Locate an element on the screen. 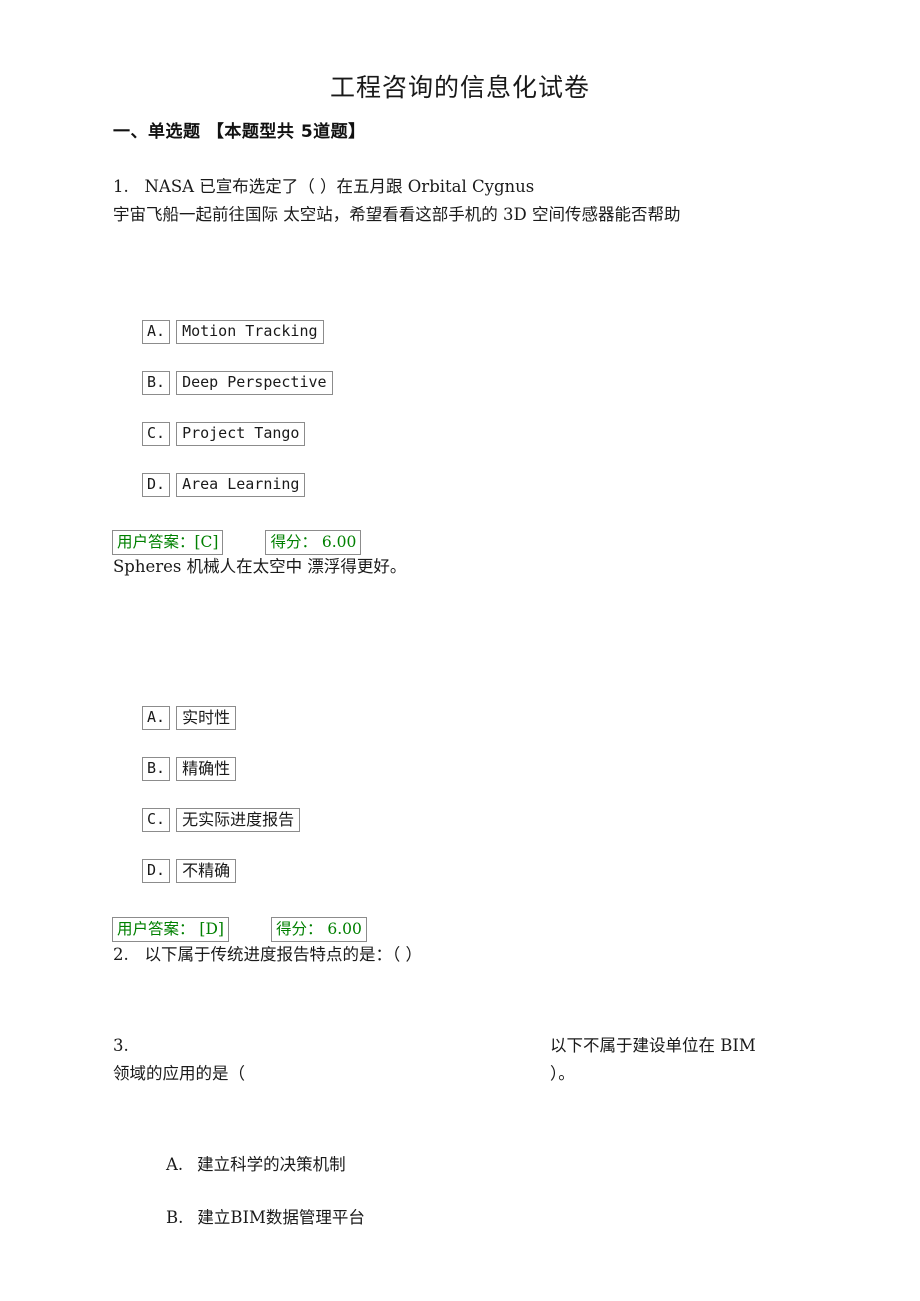  question-2-option-a: A. 实时性 is located at coordinates (189, 718).